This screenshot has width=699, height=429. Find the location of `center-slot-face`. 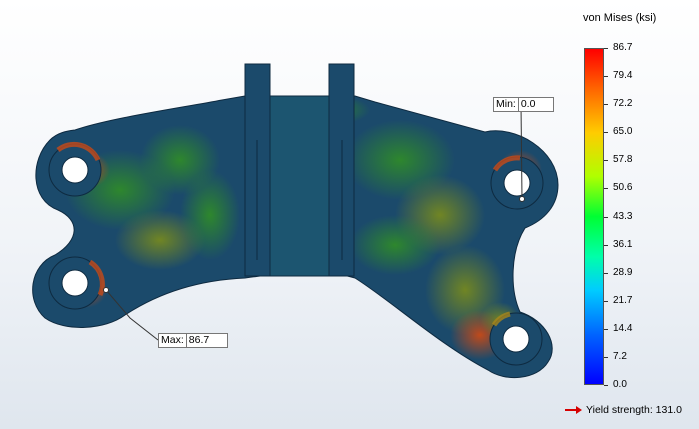

center-slot-face is located at coordinates (299, 186).